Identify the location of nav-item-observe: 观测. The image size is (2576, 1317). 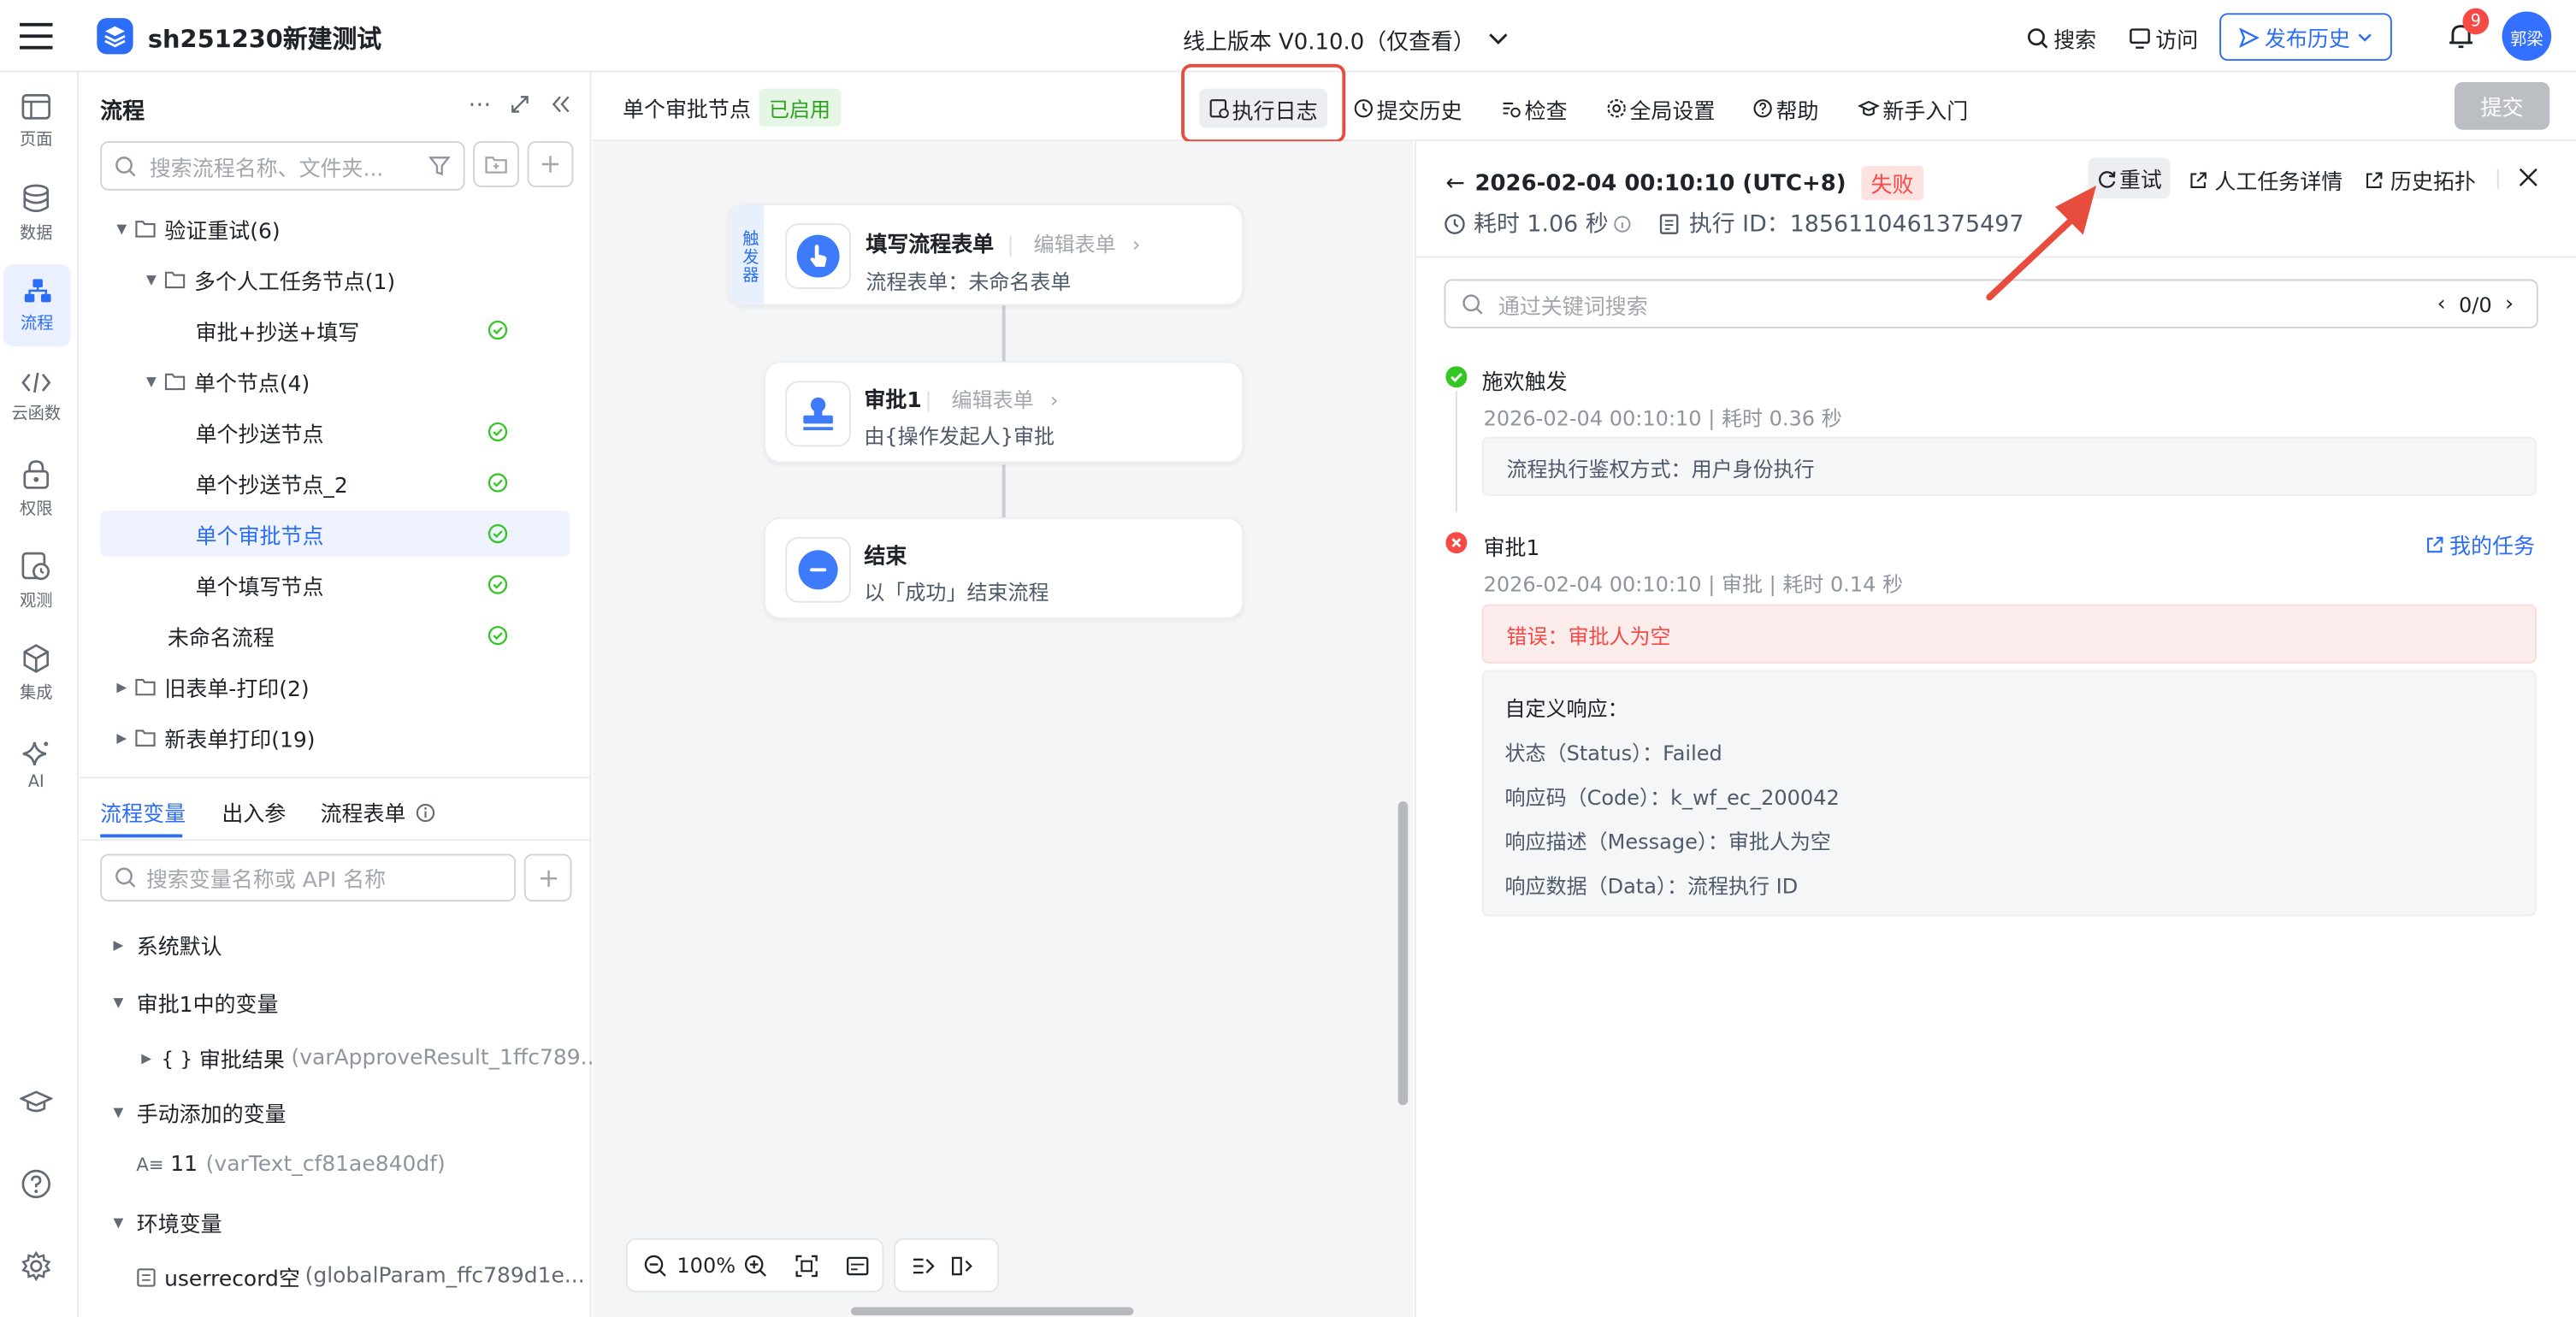
(36, 581).